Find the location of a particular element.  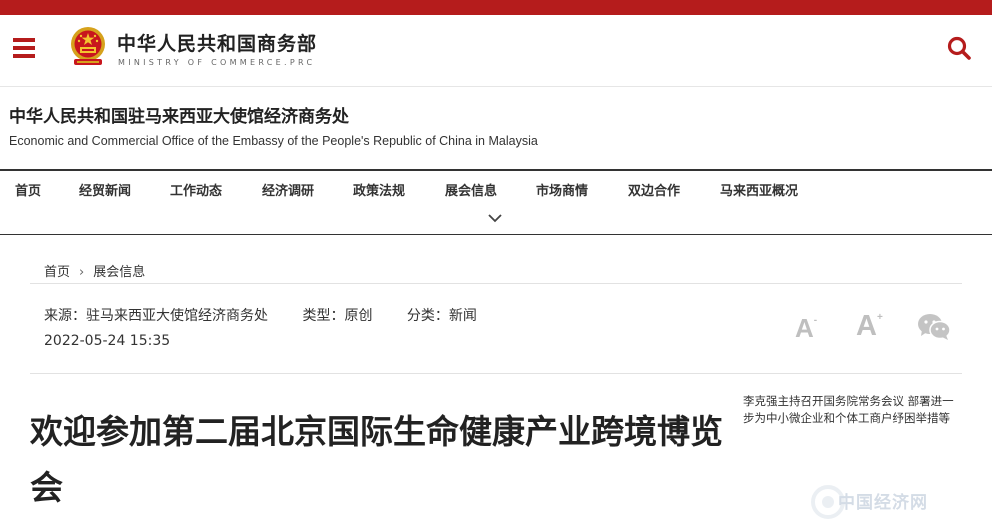

national-emblem-icon is located at coordinates (88, 46).